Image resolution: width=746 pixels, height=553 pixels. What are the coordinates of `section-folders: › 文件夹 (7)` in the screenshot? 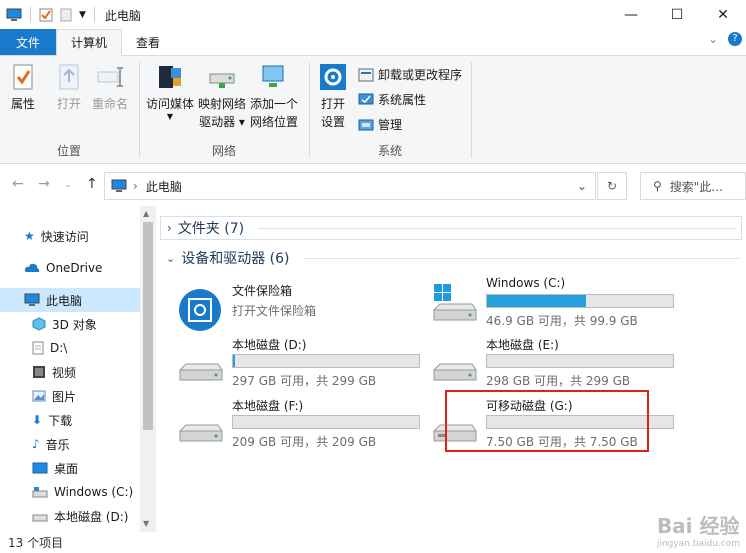 It's located at (451, 228).